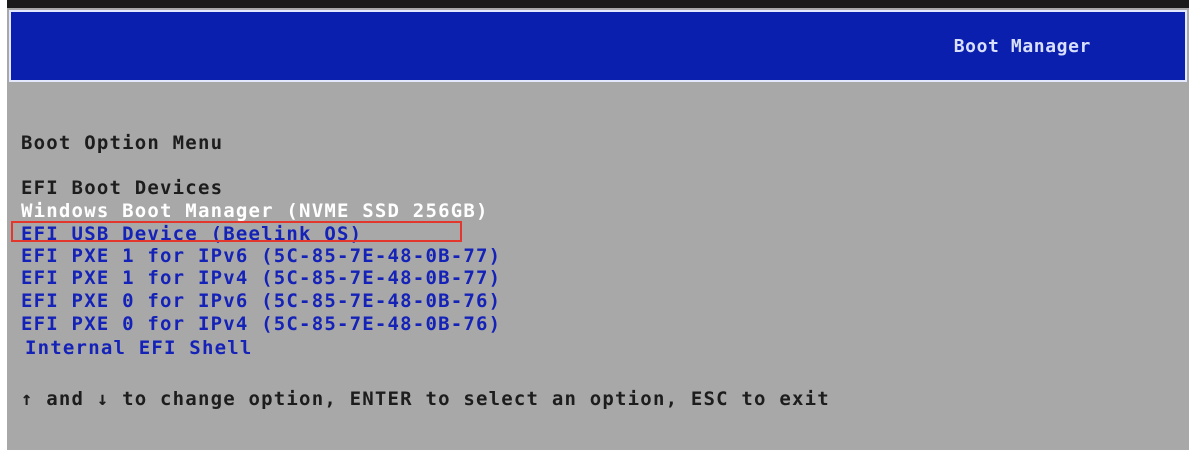  I want to click on highlight-box, so click(236, 231).